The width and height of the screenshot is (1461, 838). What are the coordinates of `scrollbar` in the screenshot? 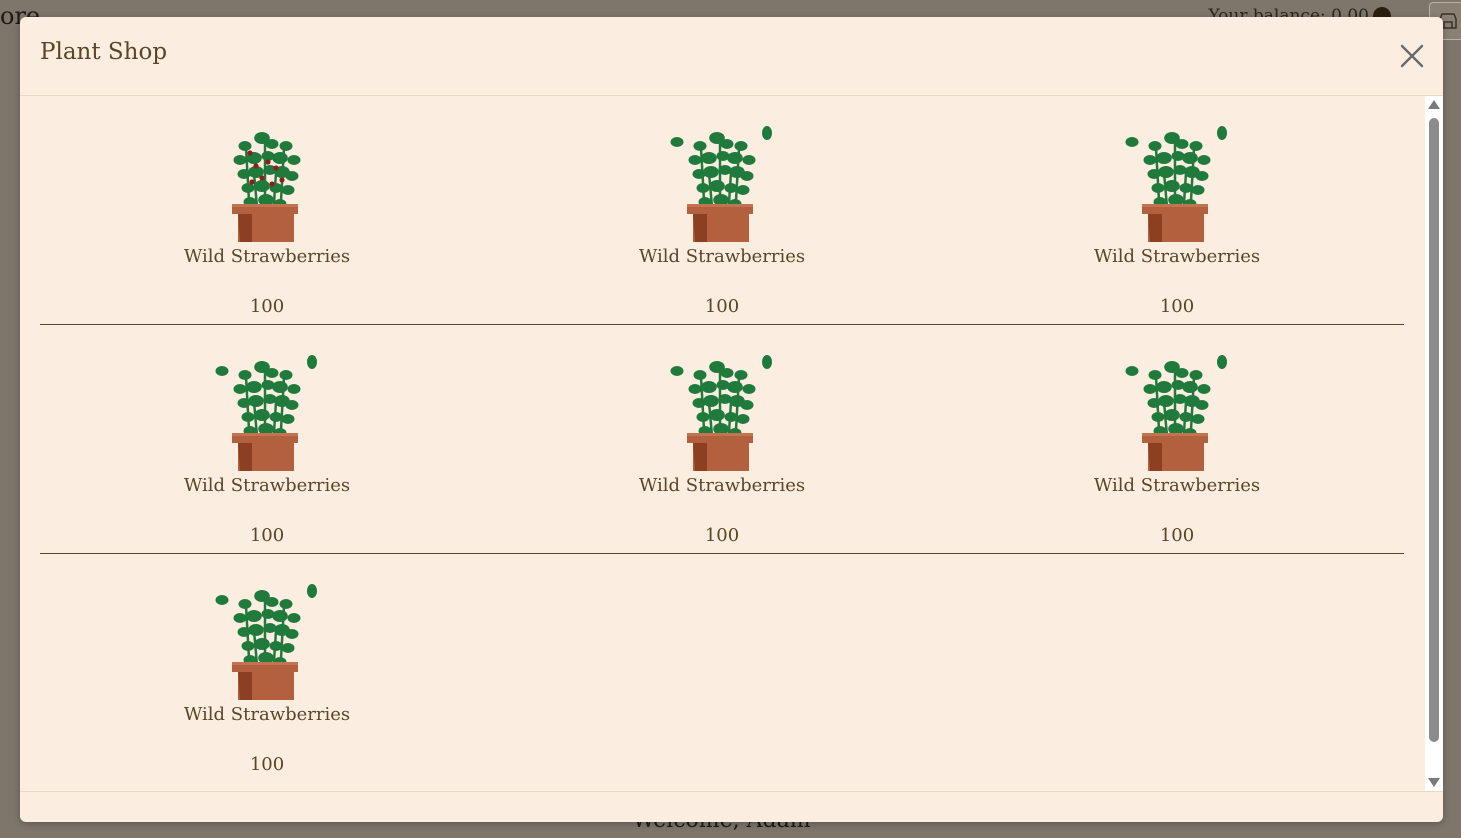 It's located at (1434, 443).